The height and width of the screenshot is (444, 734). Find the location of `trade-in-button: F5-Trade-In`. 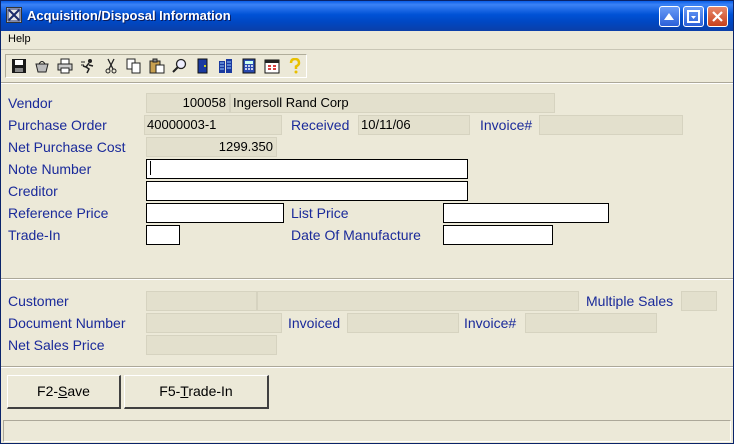

trade-in-button: F5-Trade-In is located at coordinates (196, 392).